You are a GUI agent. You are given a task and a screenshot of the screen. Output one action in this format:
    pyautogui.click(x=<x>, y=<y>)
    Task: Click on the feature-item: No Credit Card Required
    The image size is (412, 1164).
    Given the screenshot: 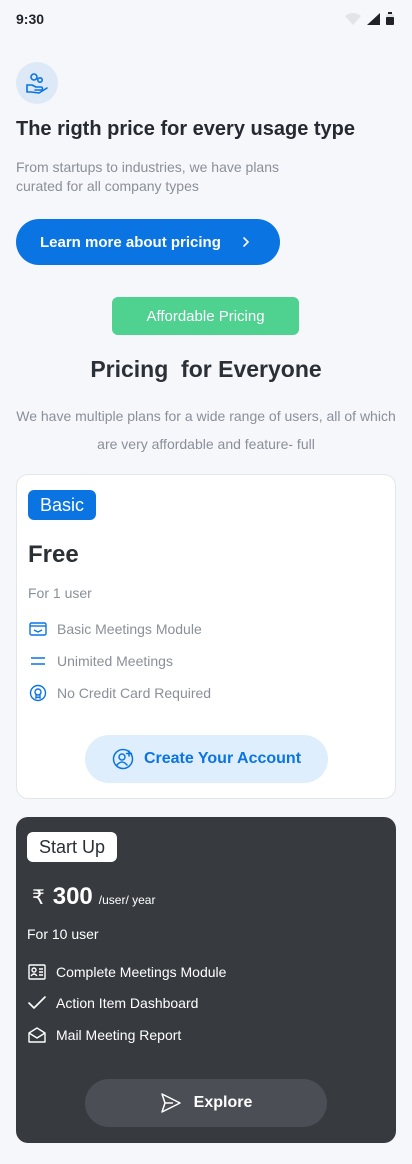 What is the action you would take?
    pyautogui.click(x=119, y=693)
    